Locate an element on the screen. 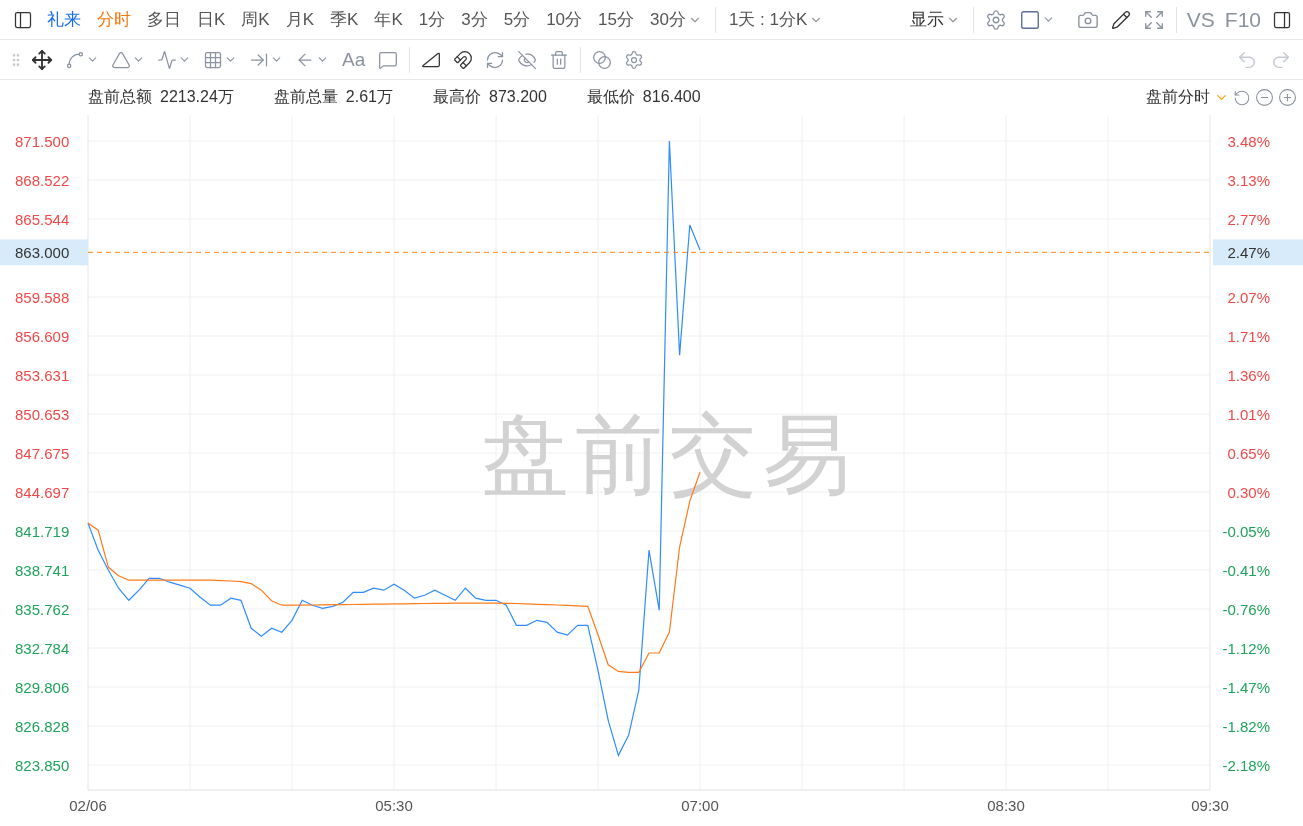  time-axis-label: 09:30 is located at coordinates (1210, 805).